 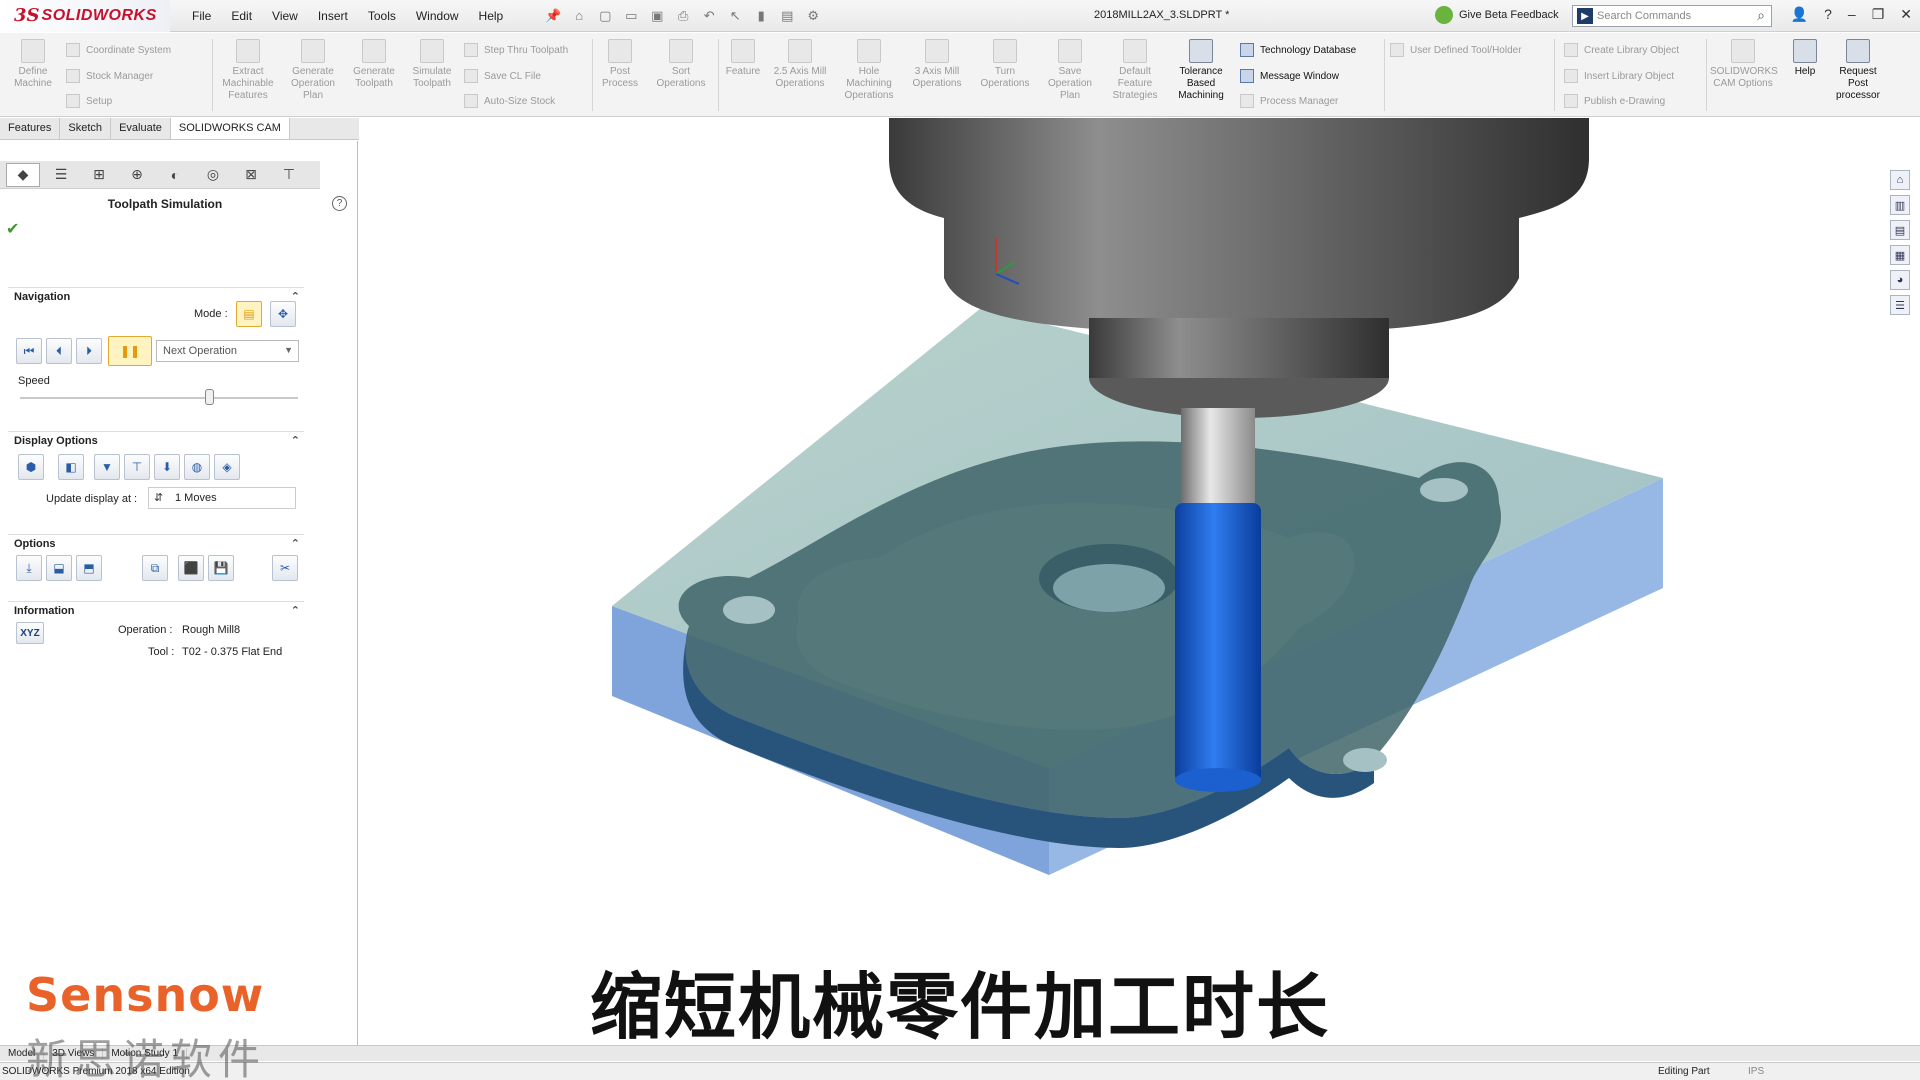 I want to click on cam-options-button: SOLIDWORKS CAM Options, so click(x=1744, y=64).